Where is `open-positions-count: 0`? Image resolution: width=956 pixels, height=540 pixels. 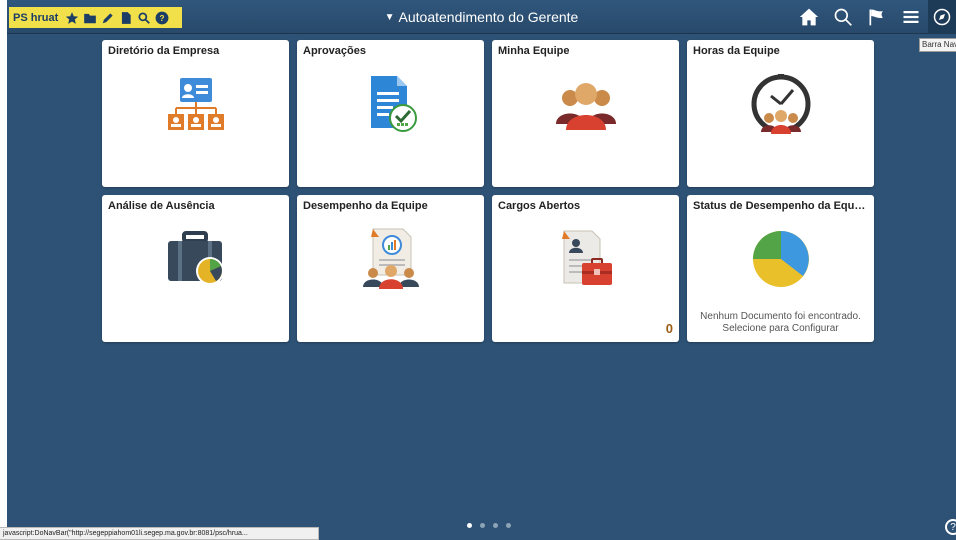 open-positions-count: 0 is located at coordinates (669, 328).